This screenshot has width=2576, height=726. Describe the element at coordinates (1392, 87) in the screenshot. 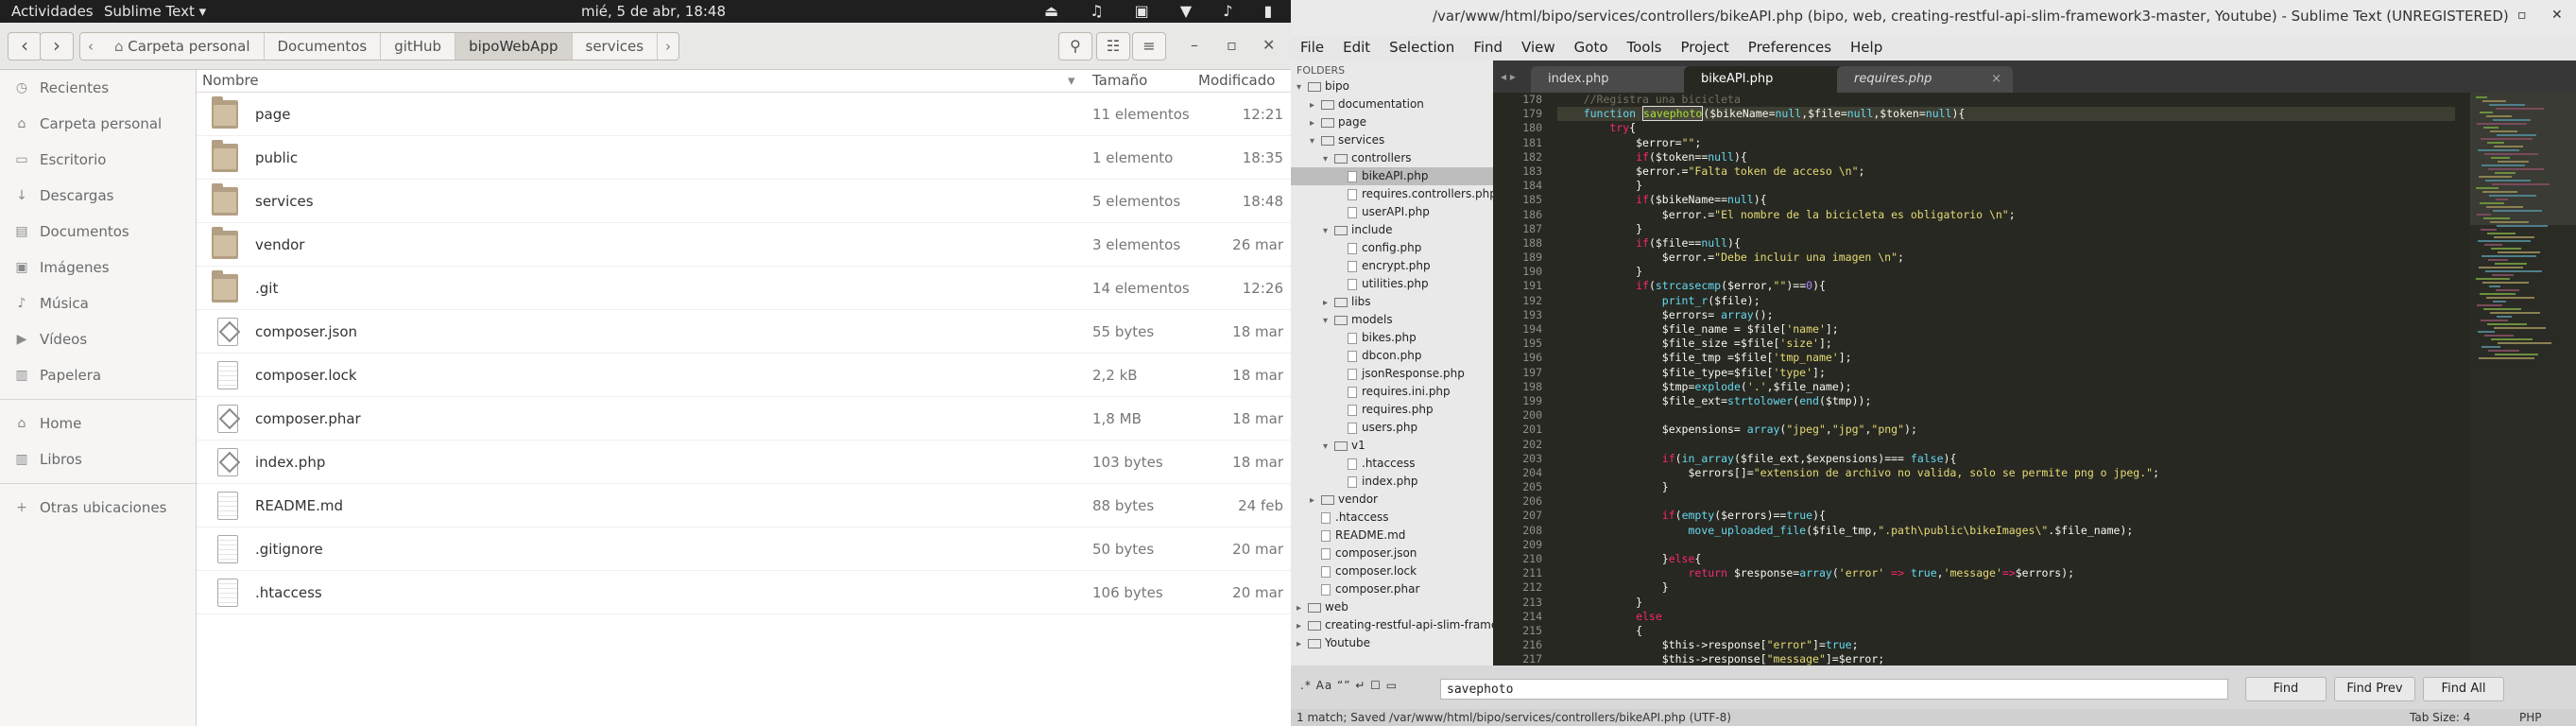

I see `sidebar-folder: ▾ bipo` at that location.